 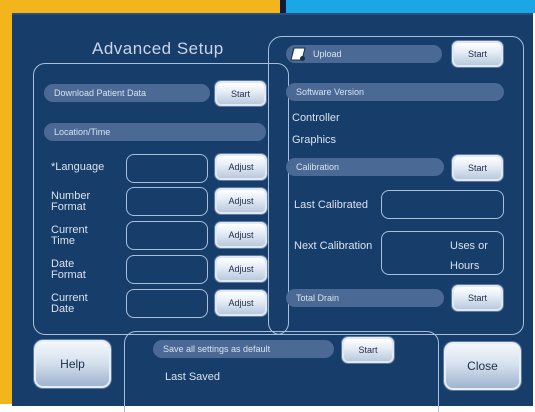 What do you see at coordinates (193, 377) in the screenshot?
I see `last-saved-label: Last Saved` at bounding box center [193, 377].